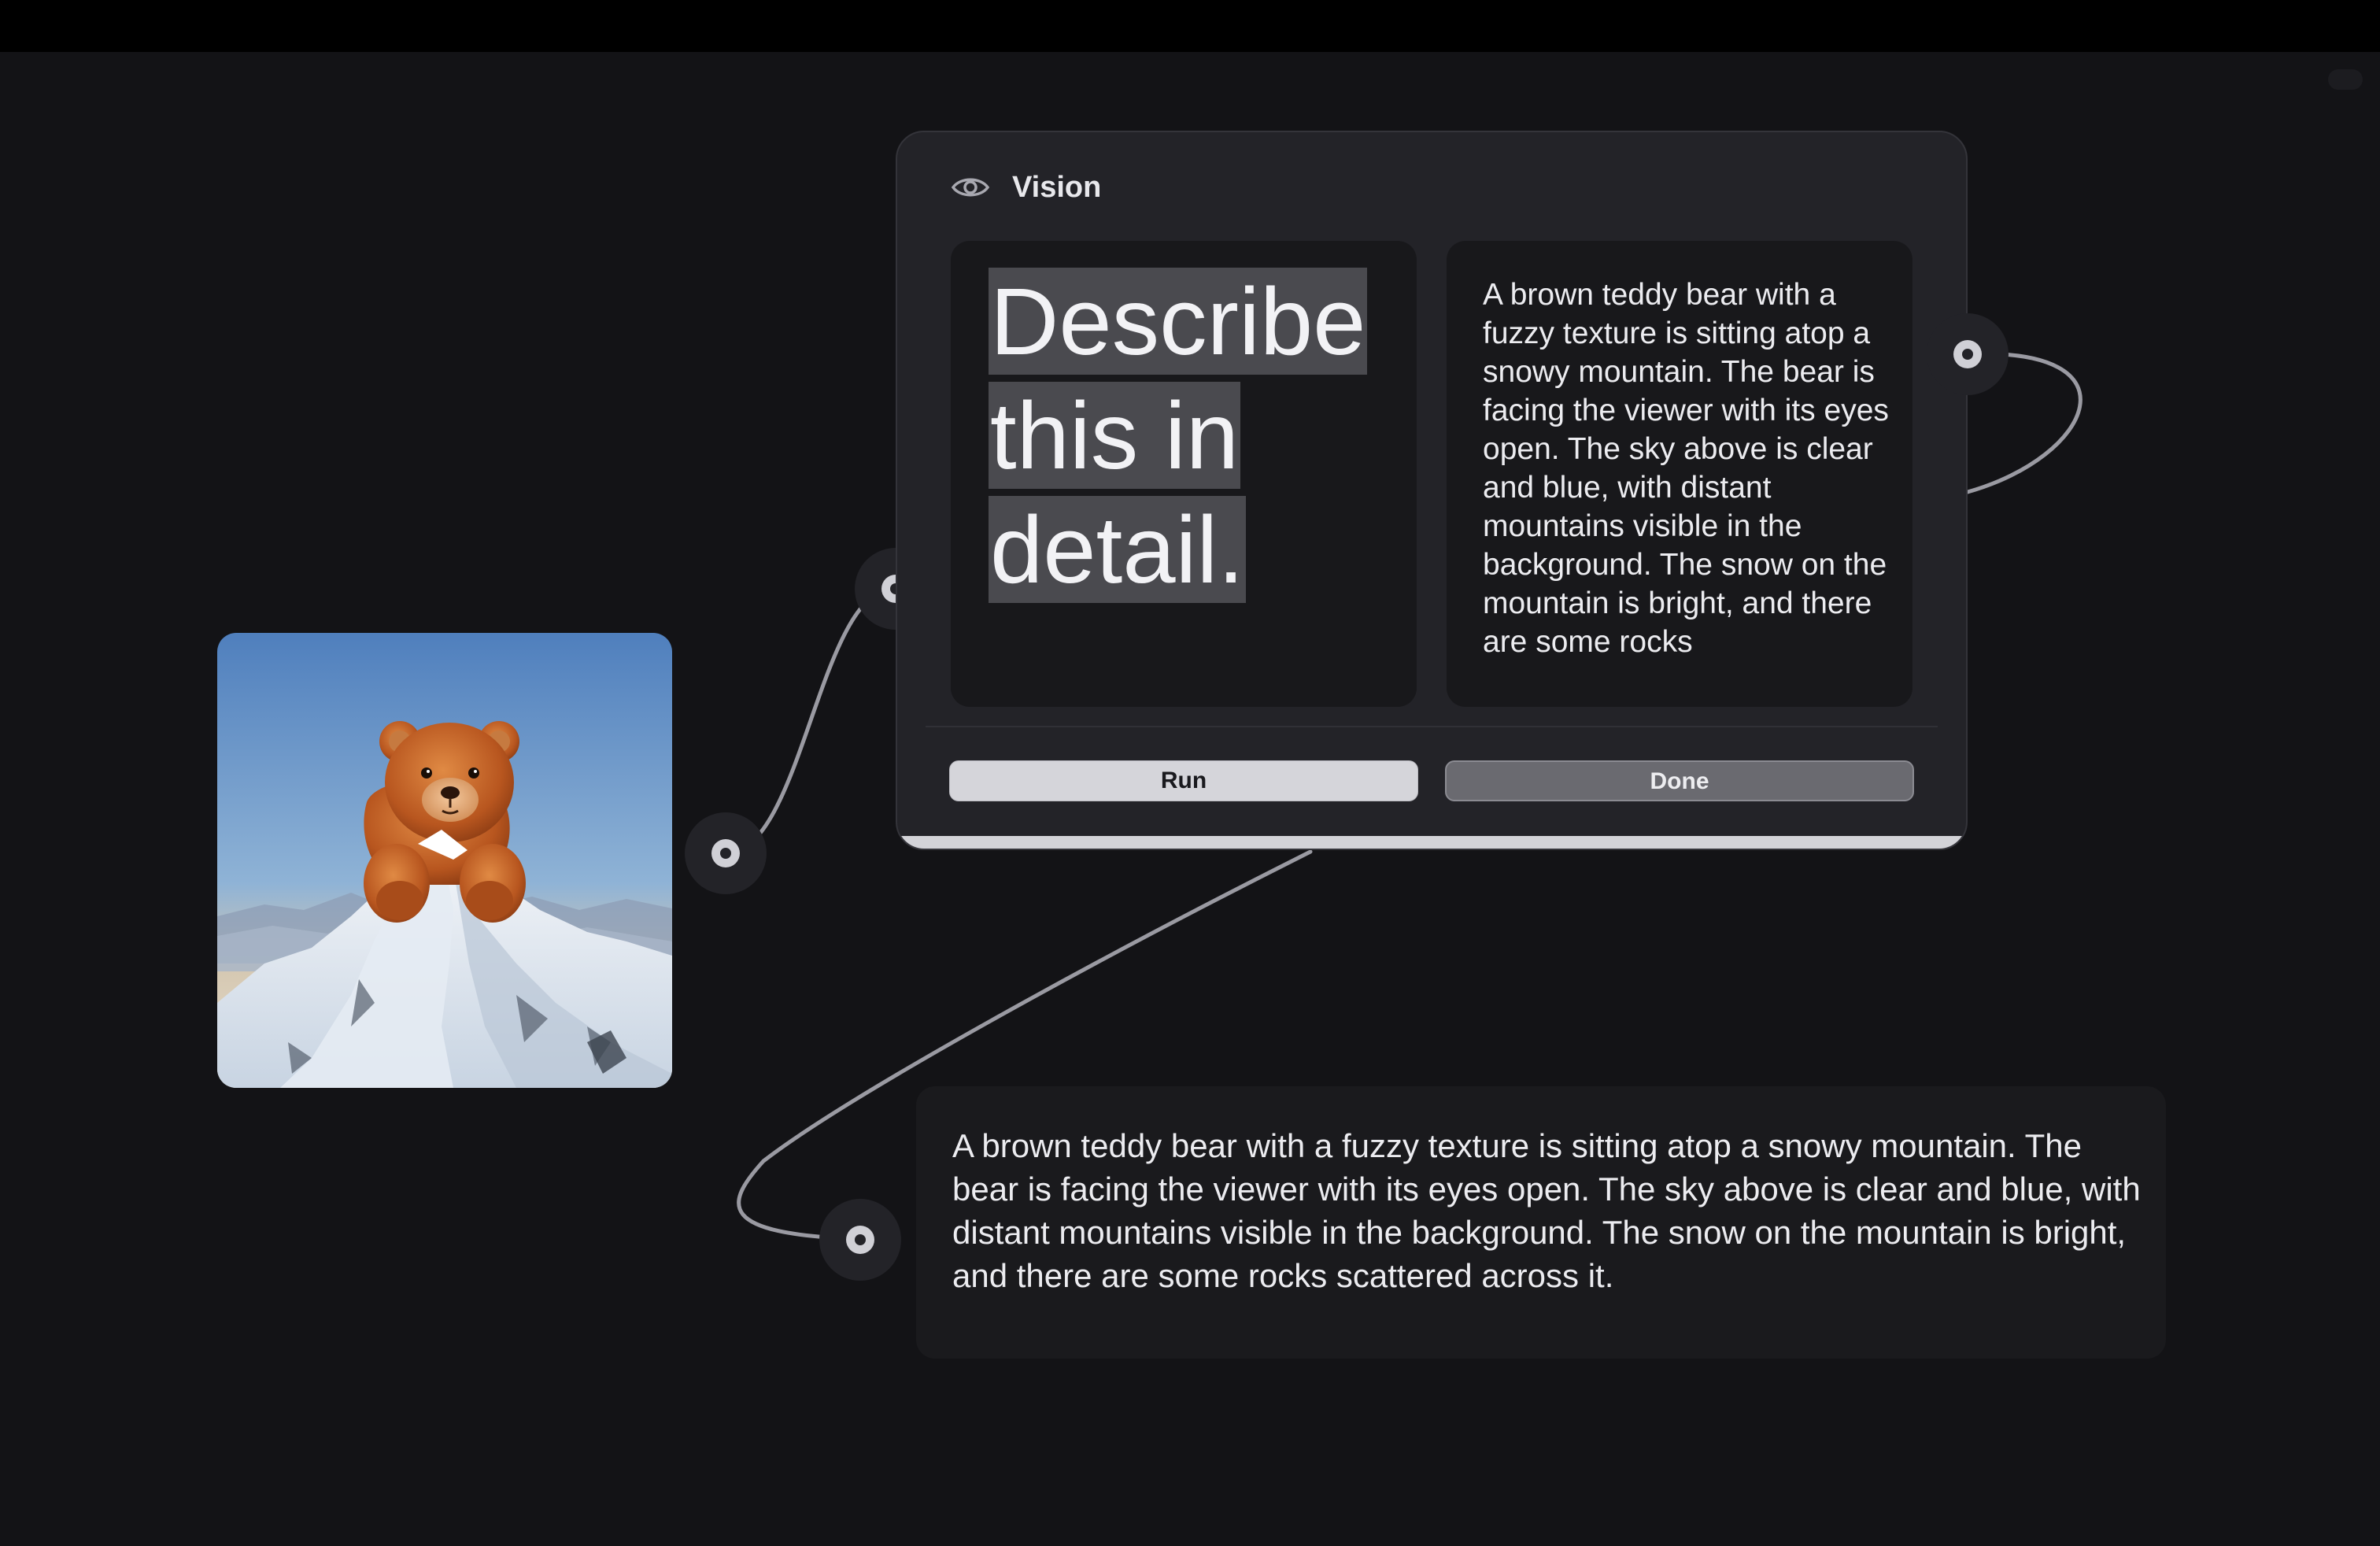 The height and width of the screenshot is (1546, 2380). What do you see at coordinates (1680, 780) in the screenshot?
I see `done-button: Done` at bounding box center [1680, 780].